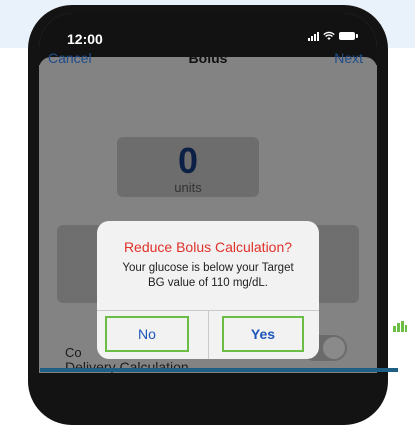  What do you see at coordinates (188, 160) in the screenshot?
I see `units-value: 0` at bounding box center [188, 160].